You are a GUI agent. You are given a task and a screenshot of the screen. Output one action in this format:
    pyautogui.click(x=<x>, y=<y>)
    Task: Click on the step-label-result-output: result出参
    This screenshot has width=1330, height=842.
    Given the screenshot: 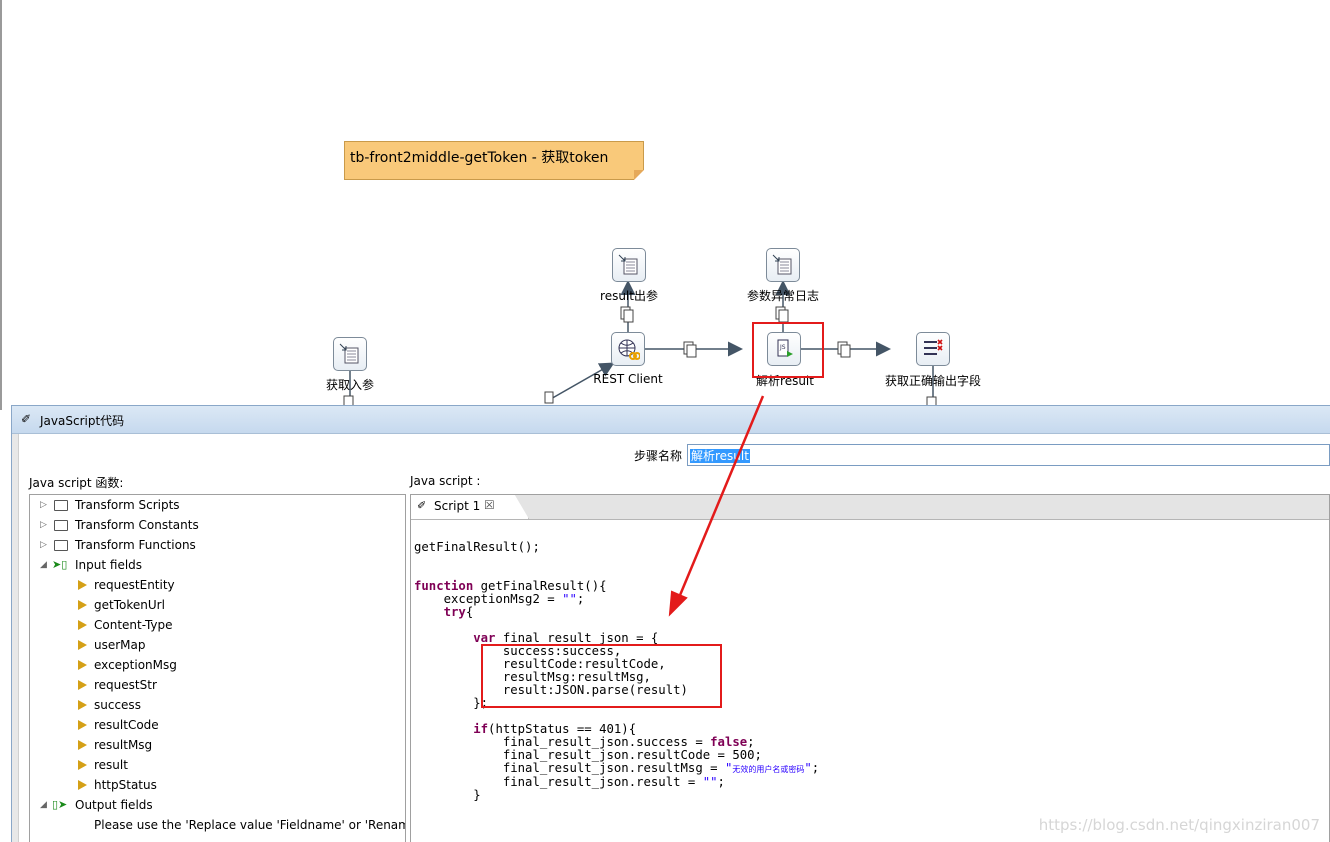 What is the action you would take?
    pyautogui.click(x=629, y=296)
    